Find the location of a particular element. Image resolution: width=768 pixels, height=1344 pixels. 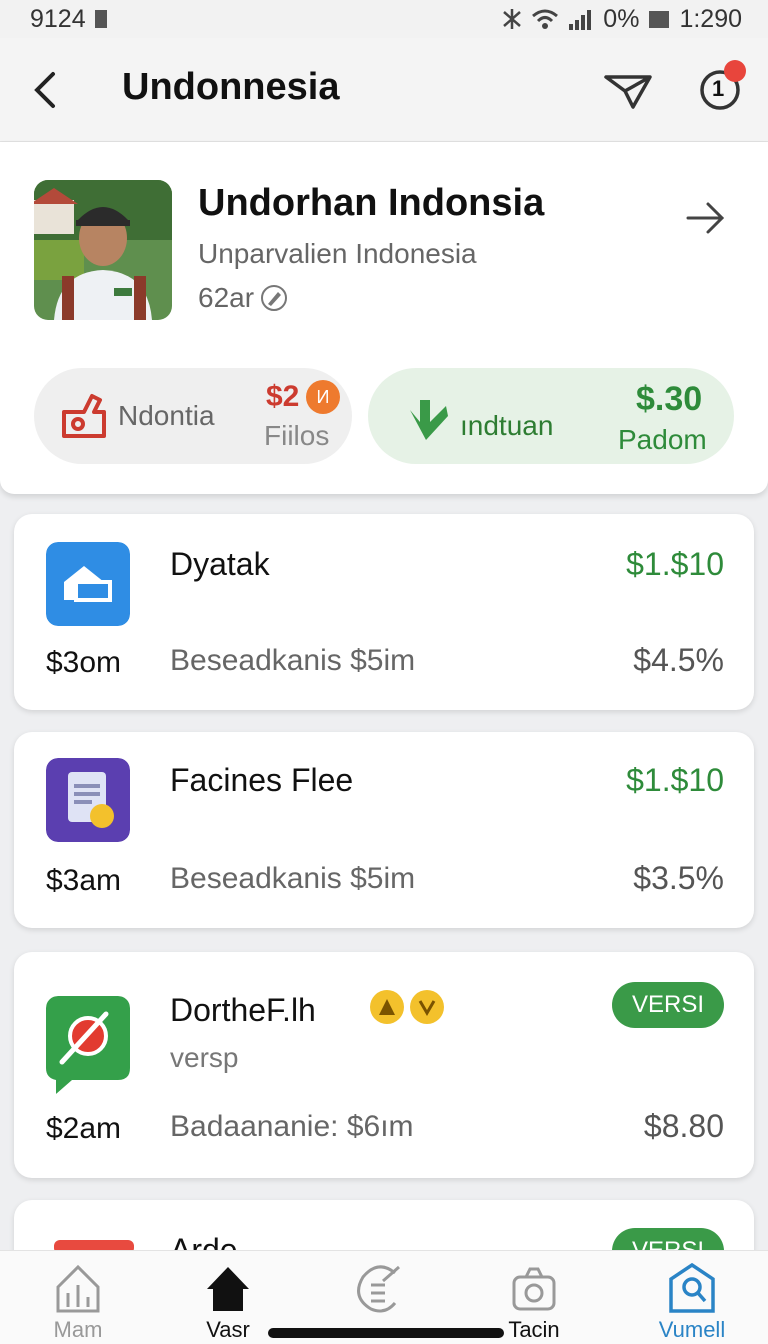

profile-name: Undorhan Indonsia is located at coordinates (371, 203).